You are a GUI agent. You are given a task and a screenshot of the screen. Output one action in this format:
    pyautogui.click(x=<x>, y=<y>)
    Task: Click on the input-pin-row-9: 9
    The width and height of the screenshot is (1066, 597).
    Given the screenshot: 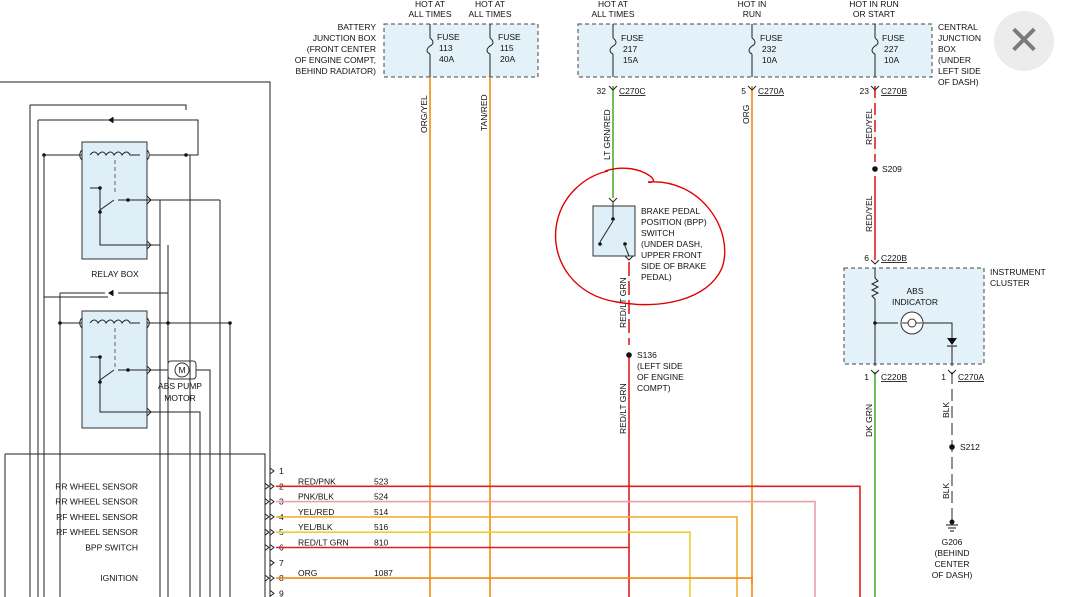 What is the action you would take?
    pyautogui.click(x=276, y=592)
    